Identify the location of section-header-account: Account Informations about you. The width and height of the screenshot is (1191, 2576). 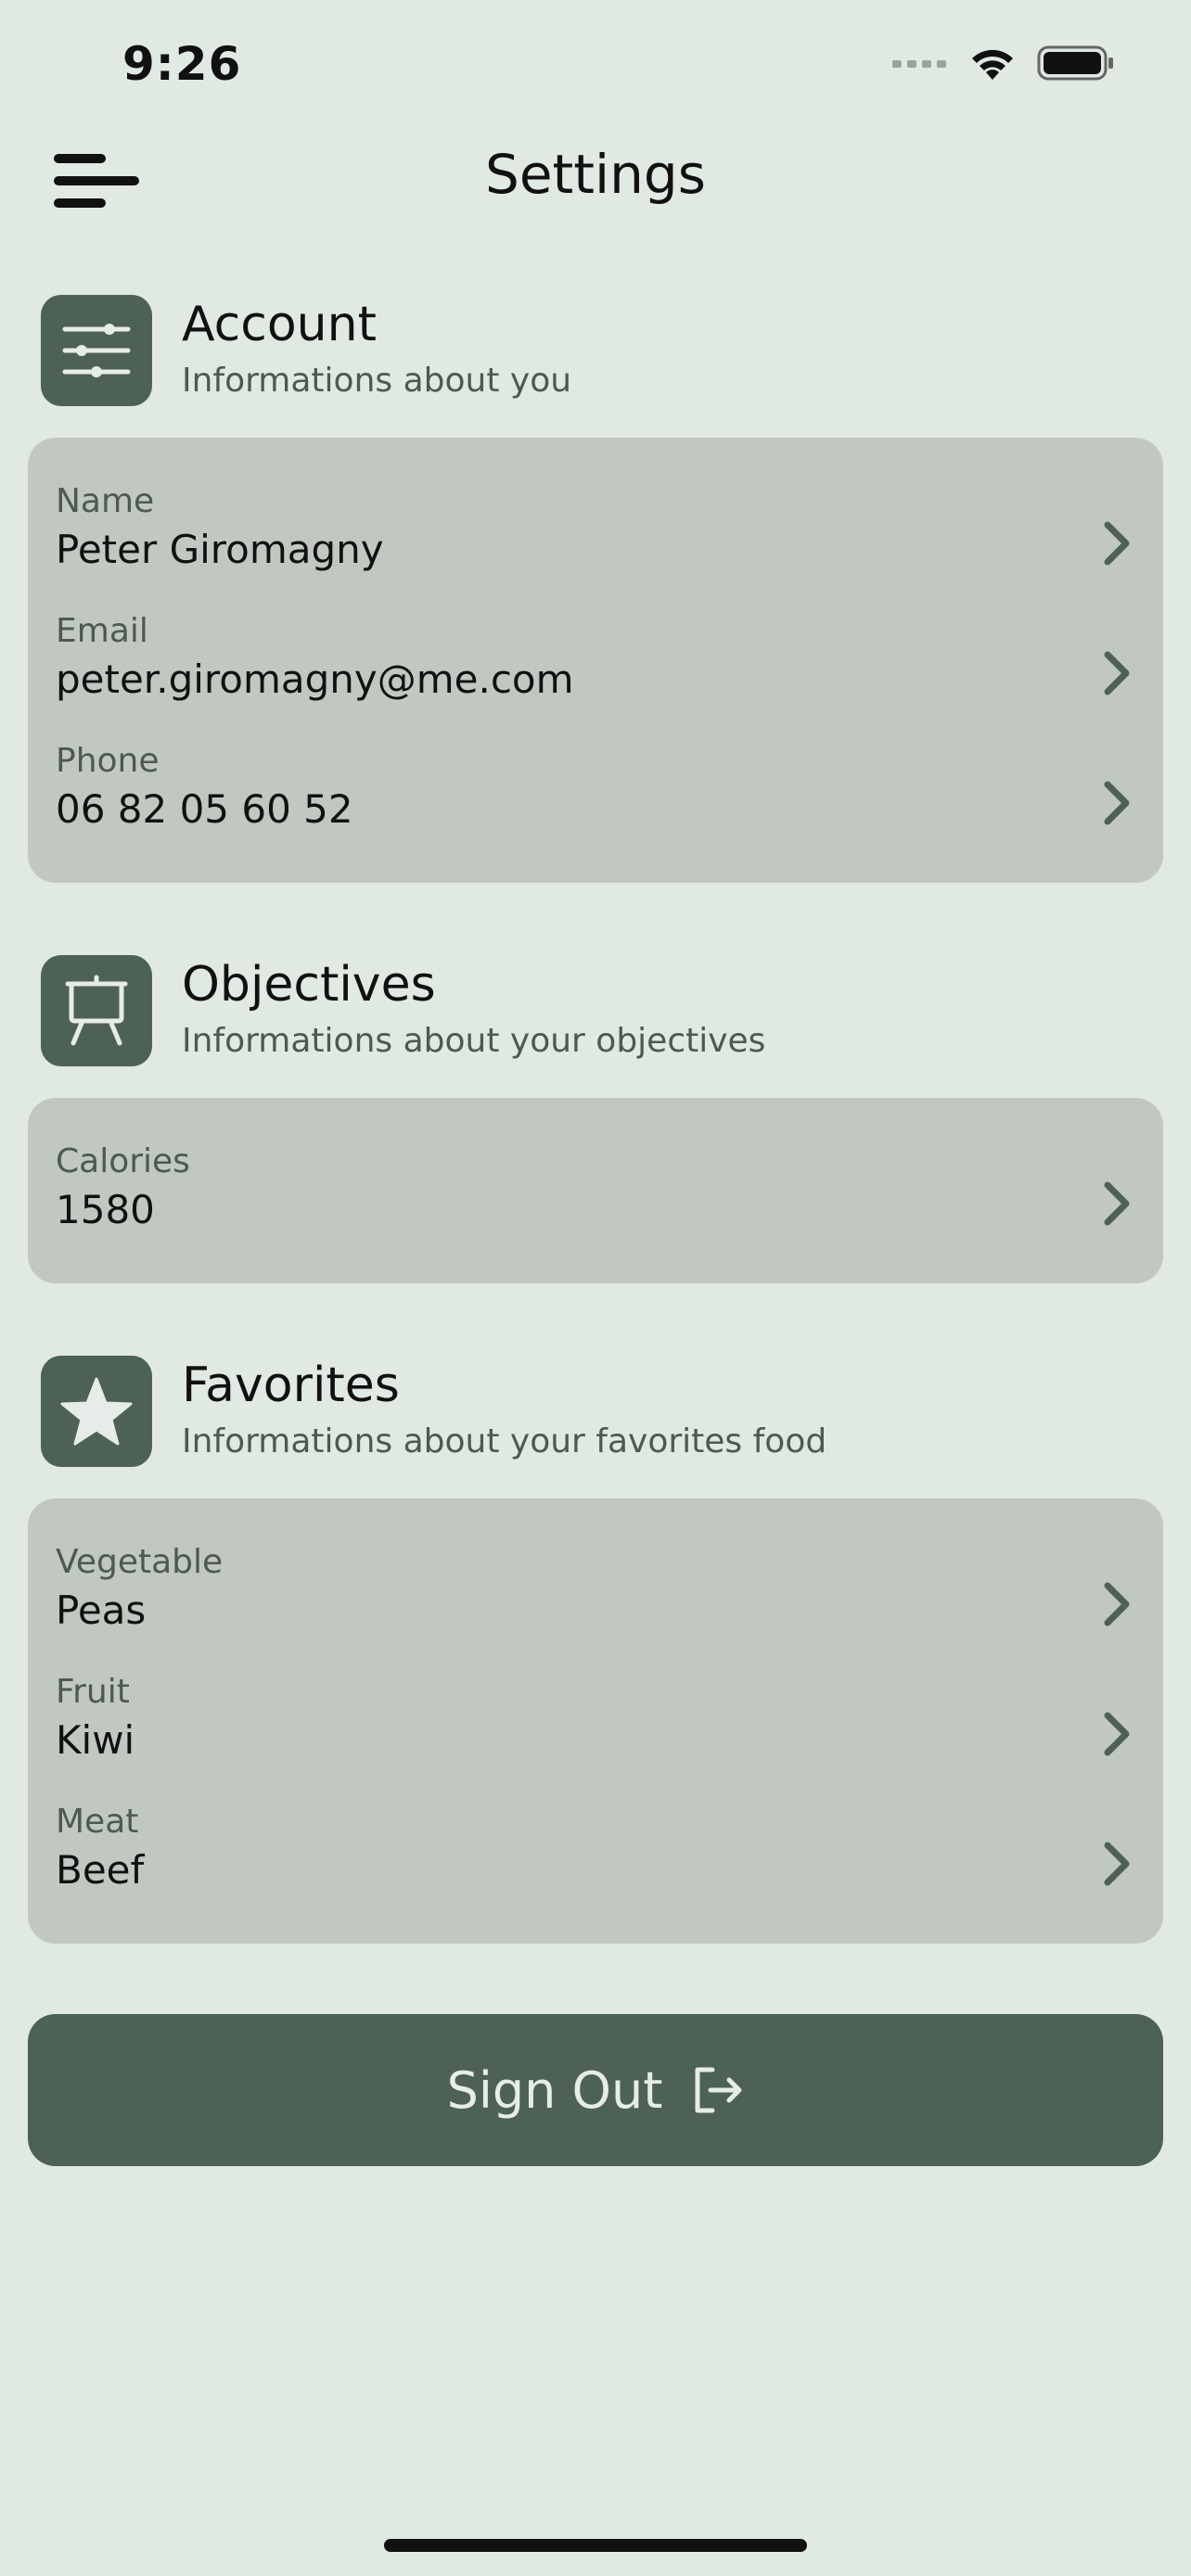
(597, 351).